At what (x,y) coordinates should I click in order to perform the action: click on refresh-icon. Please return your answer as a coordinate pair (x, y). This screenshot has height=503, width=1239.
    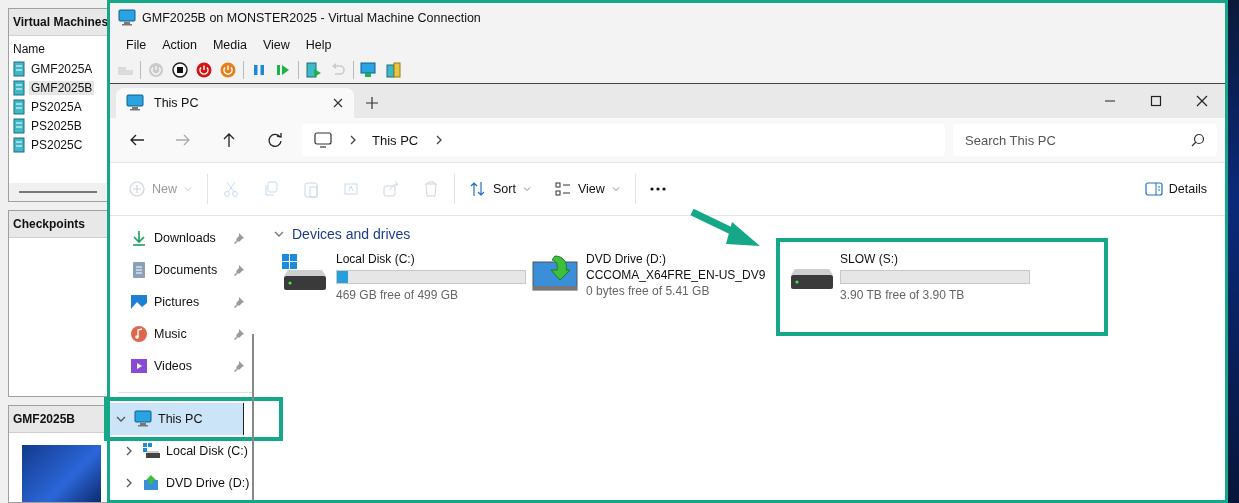
    Looking at the image, I should click on (275, 140).